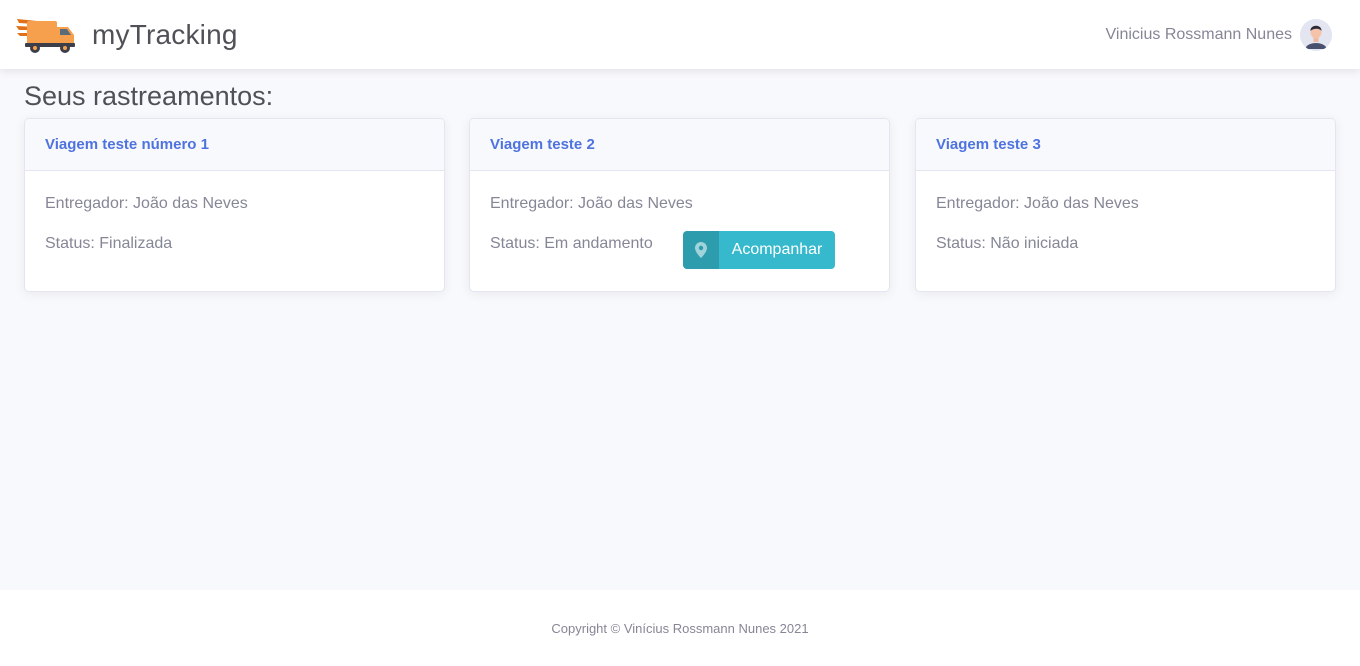  I want to click on brand-link: myTracking, so click(126, 35).